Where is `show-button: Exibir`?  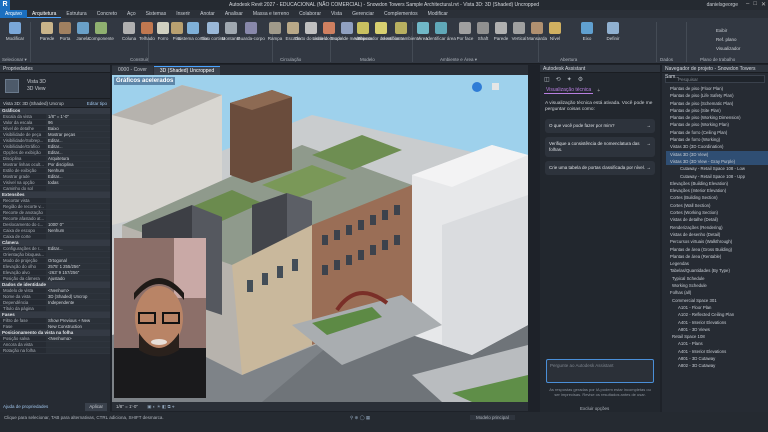 show-button: Exibir is located at coordinates (728, 30).